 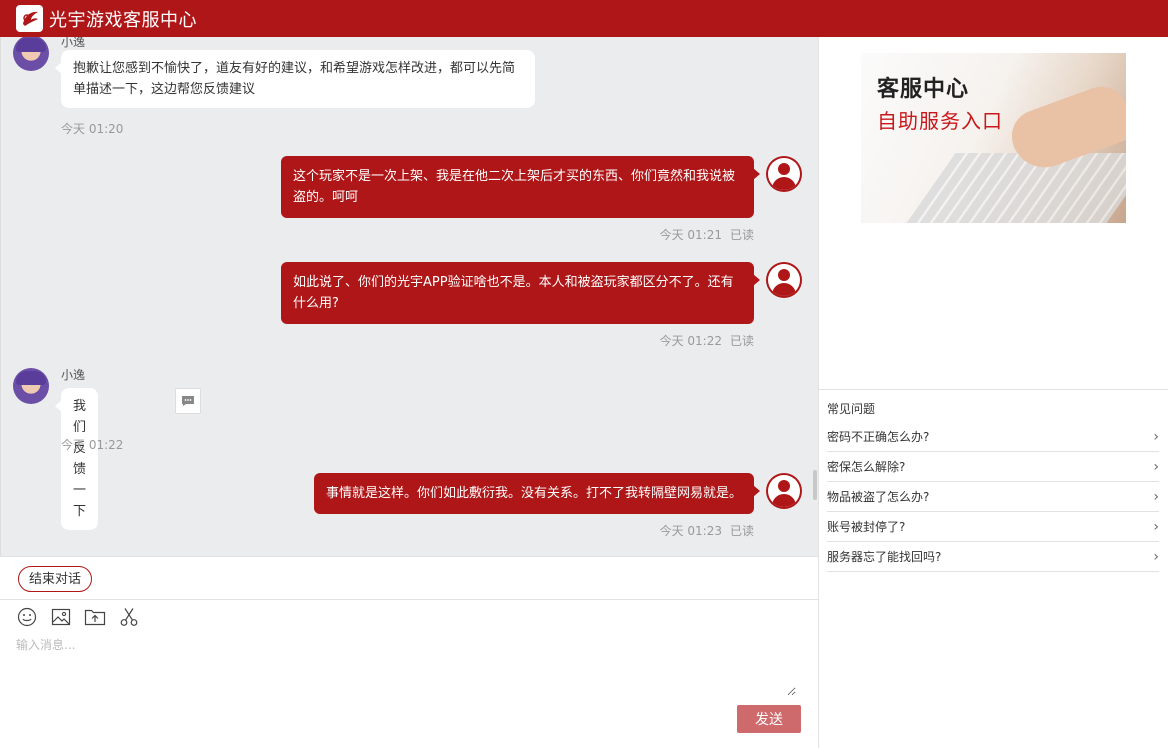 I want to click on faq-title: 常见问题, so click(x=851, y=409).